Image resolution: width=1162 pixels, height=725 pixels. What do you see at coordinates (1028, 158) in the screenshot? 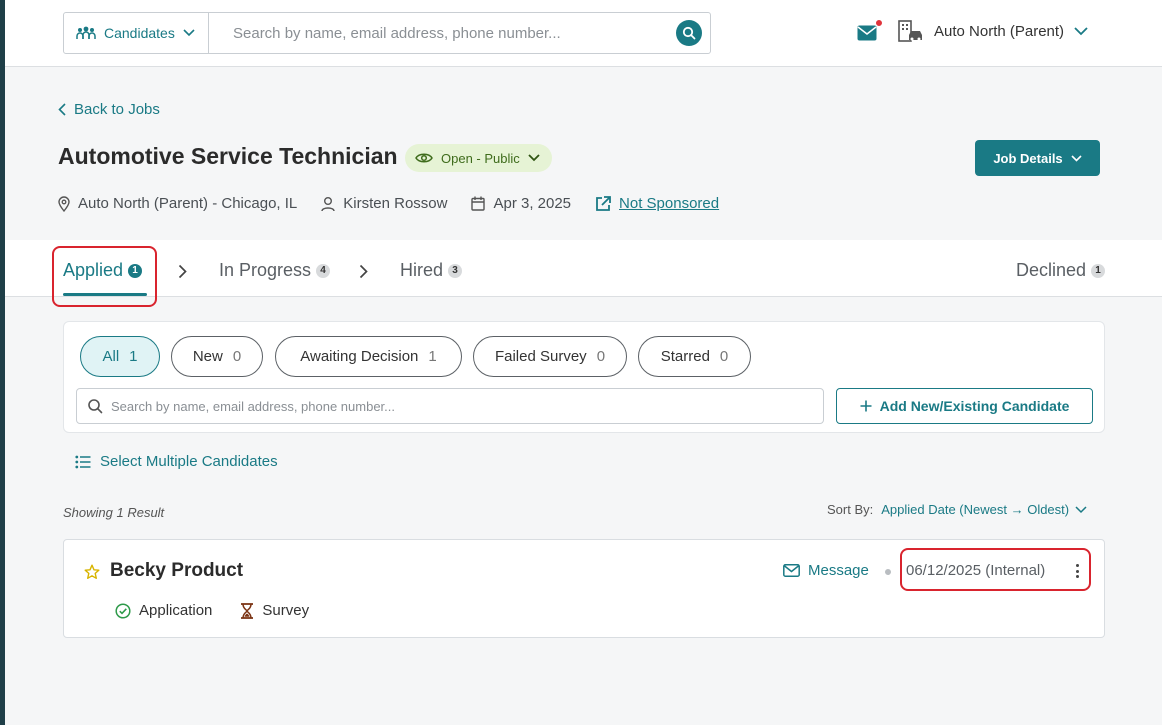
I see `job-details-label: Job Details` at bounding box center [1028, 158].